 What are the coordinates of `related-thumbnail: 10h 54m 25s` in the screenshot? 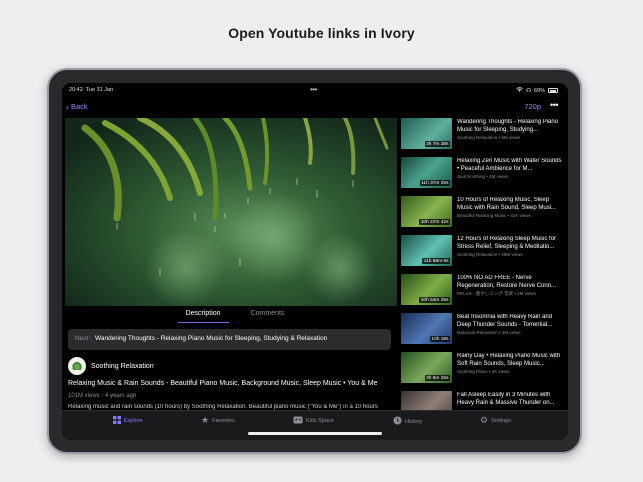 It's located at (426, 289).